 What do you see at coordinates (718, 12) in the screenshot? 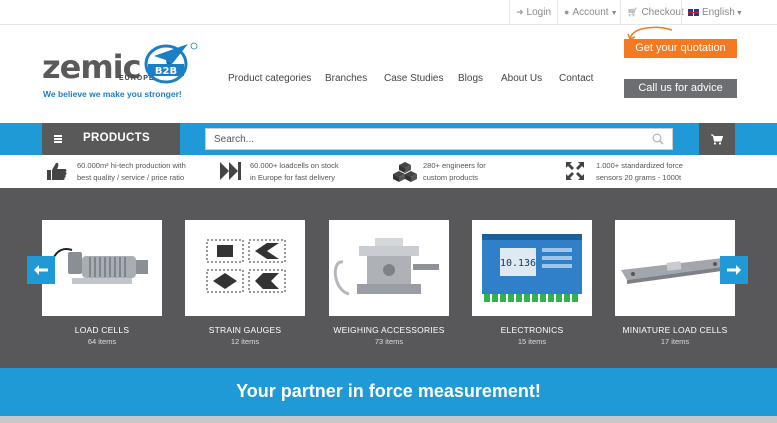
I see `language-label: English` at bounding box center [718, 12].